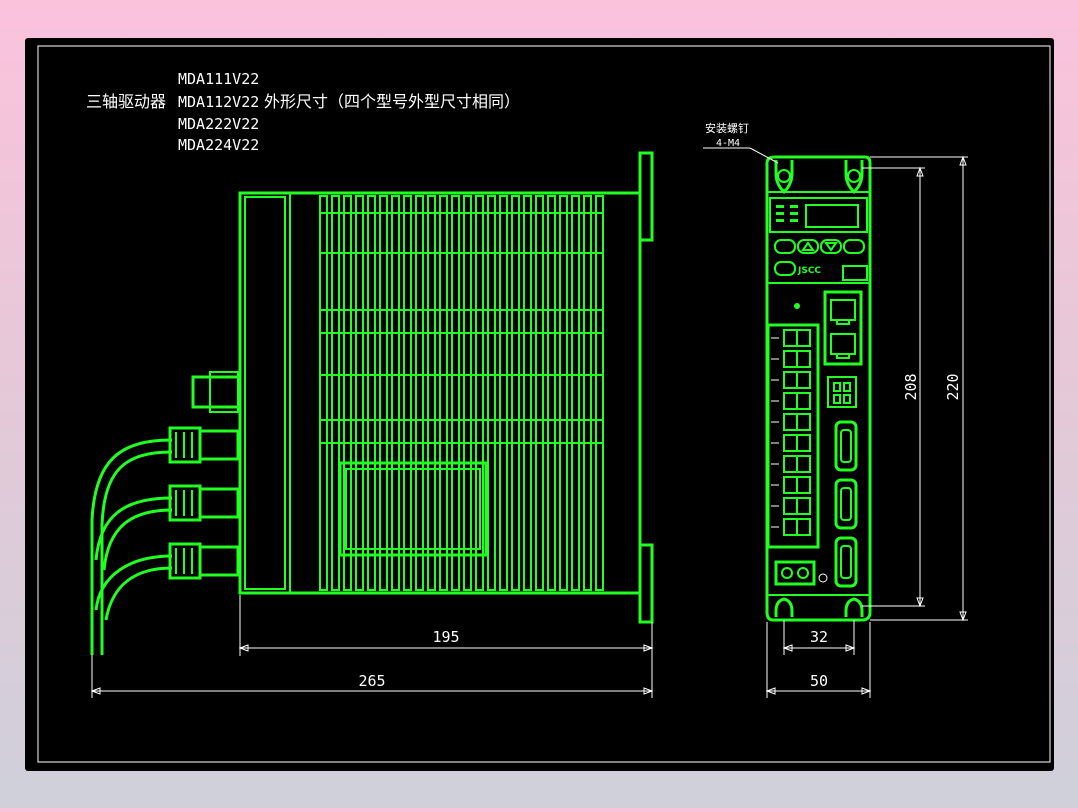 Image resolution: width=1078 pixels, height=812 pixels. What do you see at coordinates (126, 101) in the screenshot?
I see `title-prefix: 三轴驱动器` at bounding box center [126, 101].